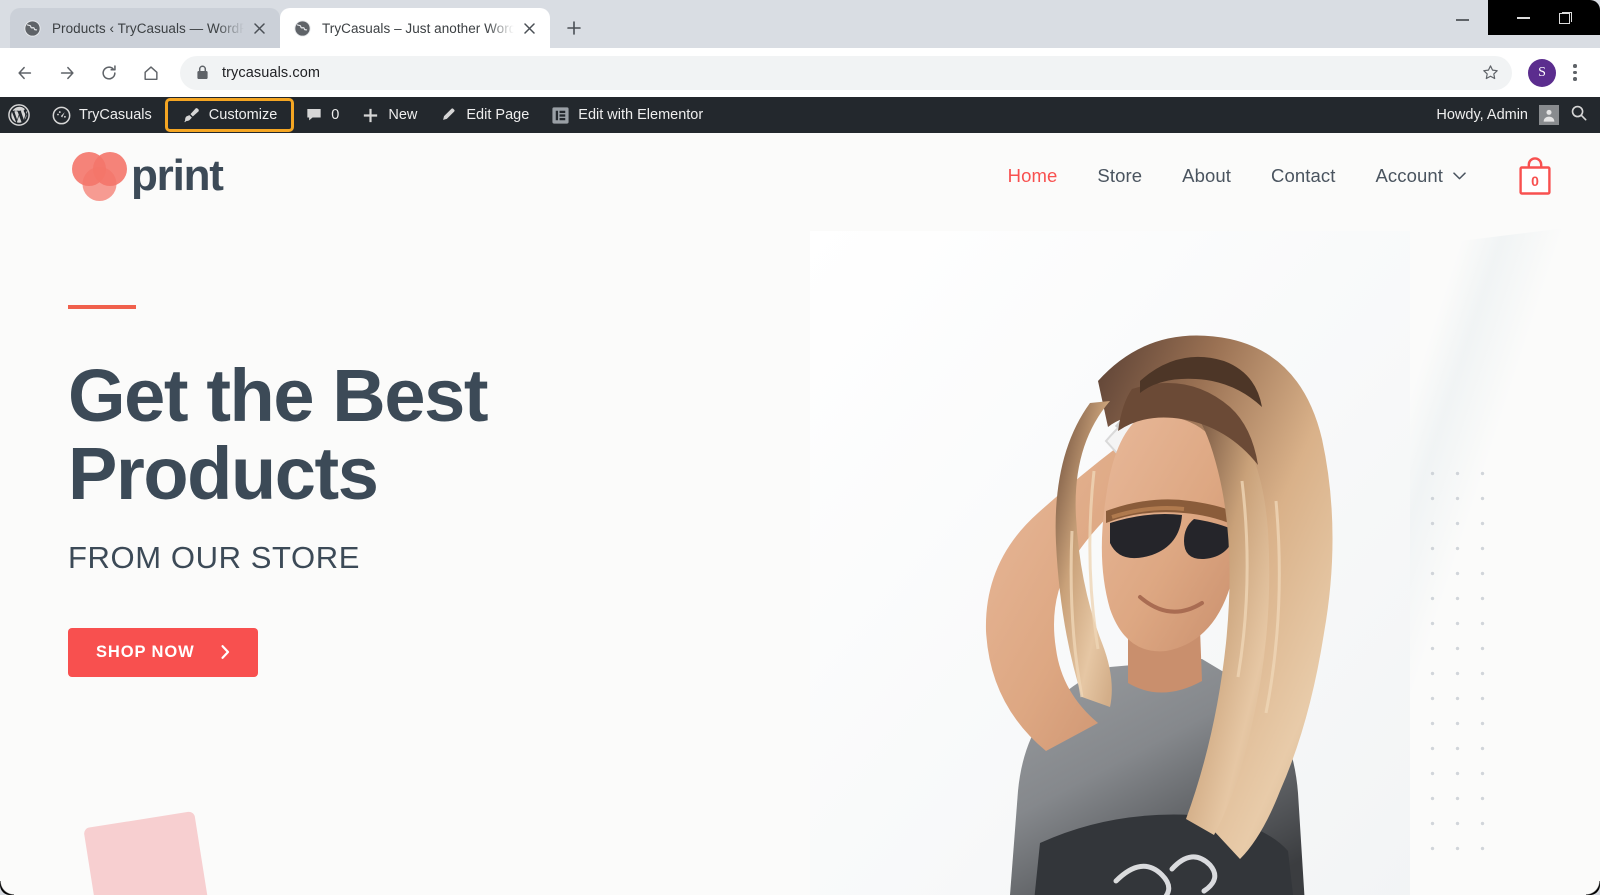 The width and height of the screenshot is (1600, 895). I want to click on dashboard-icon, so click(61, 115).